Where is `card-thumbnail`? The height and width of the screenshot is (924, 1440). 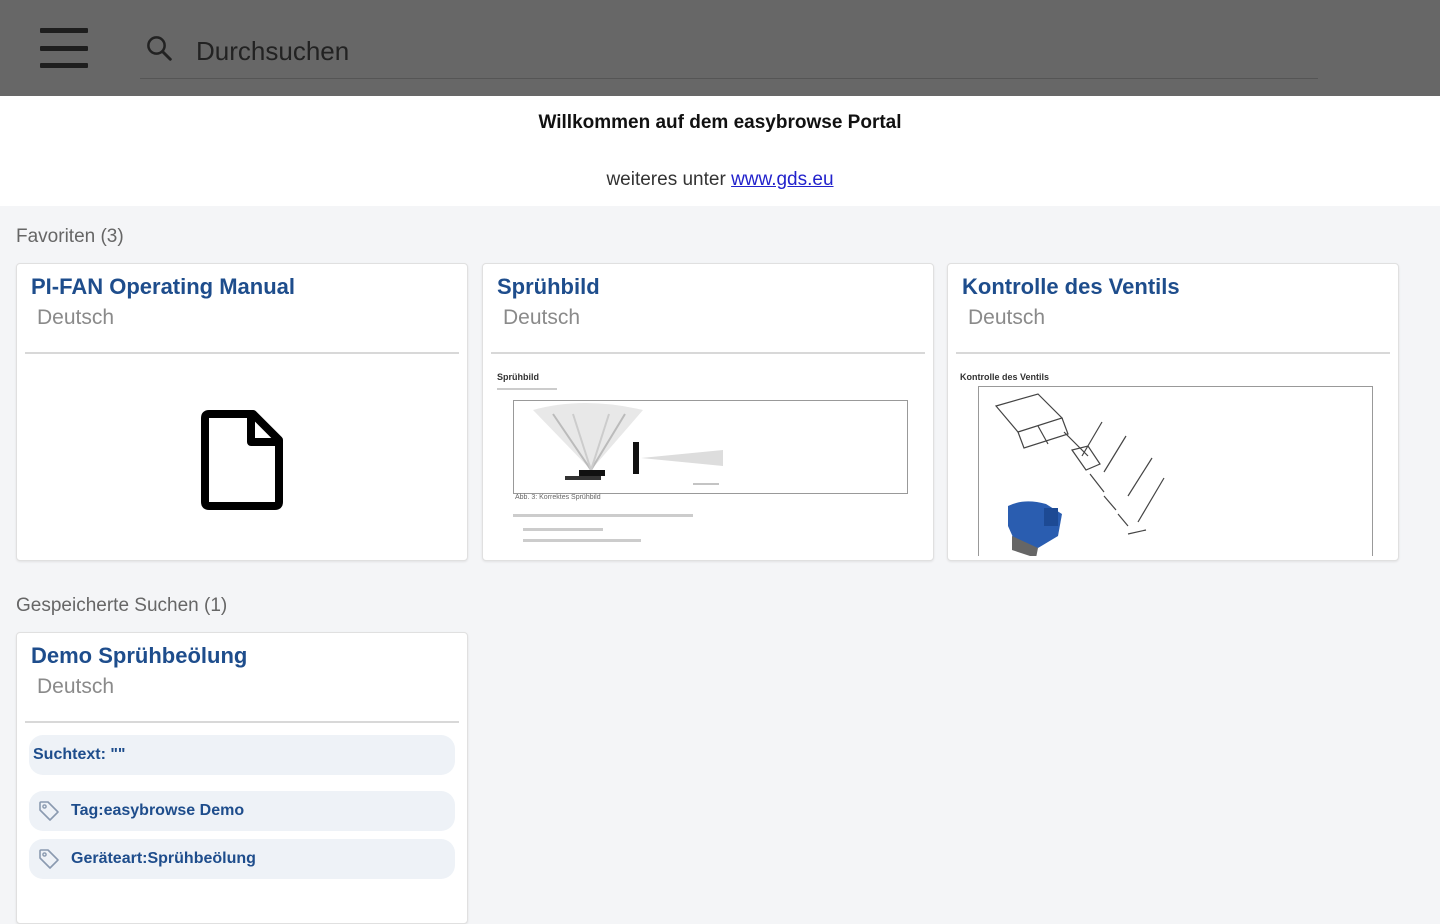
card-thumbnail is located at coordinates (242, 458).